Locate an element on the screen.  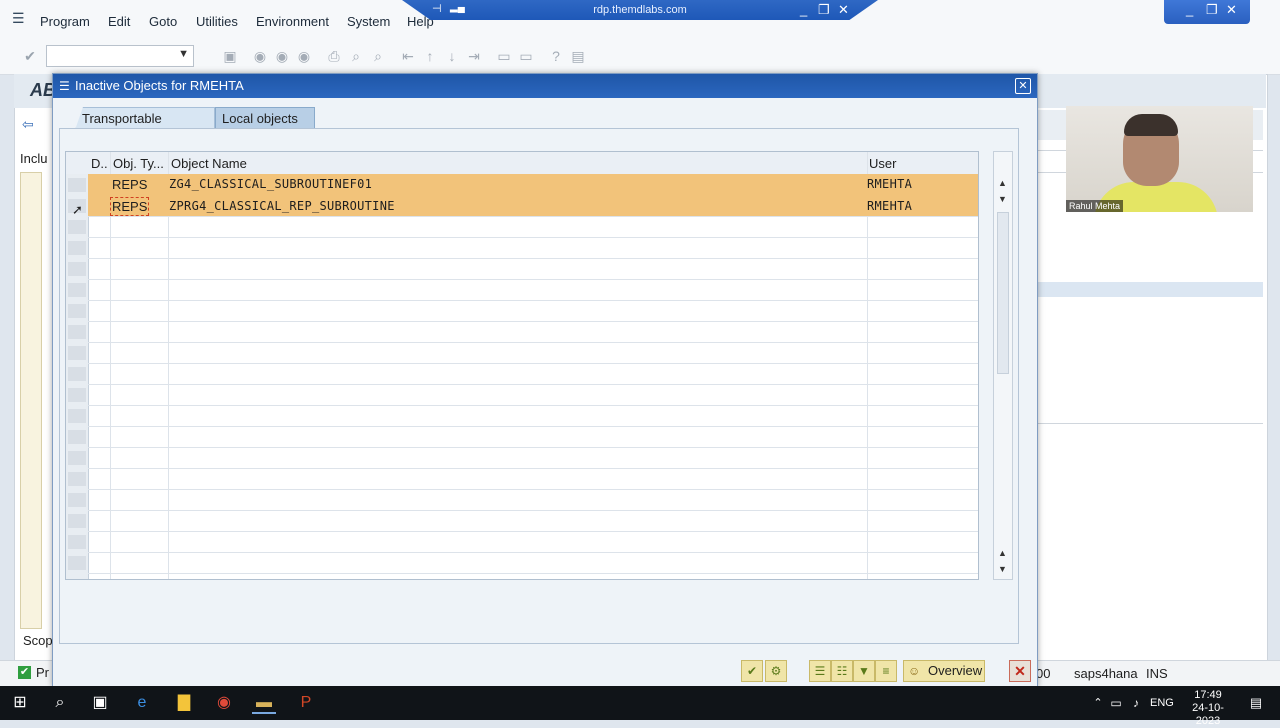
windows-start-icon: ⊞ is located at coordinates (20, 703).